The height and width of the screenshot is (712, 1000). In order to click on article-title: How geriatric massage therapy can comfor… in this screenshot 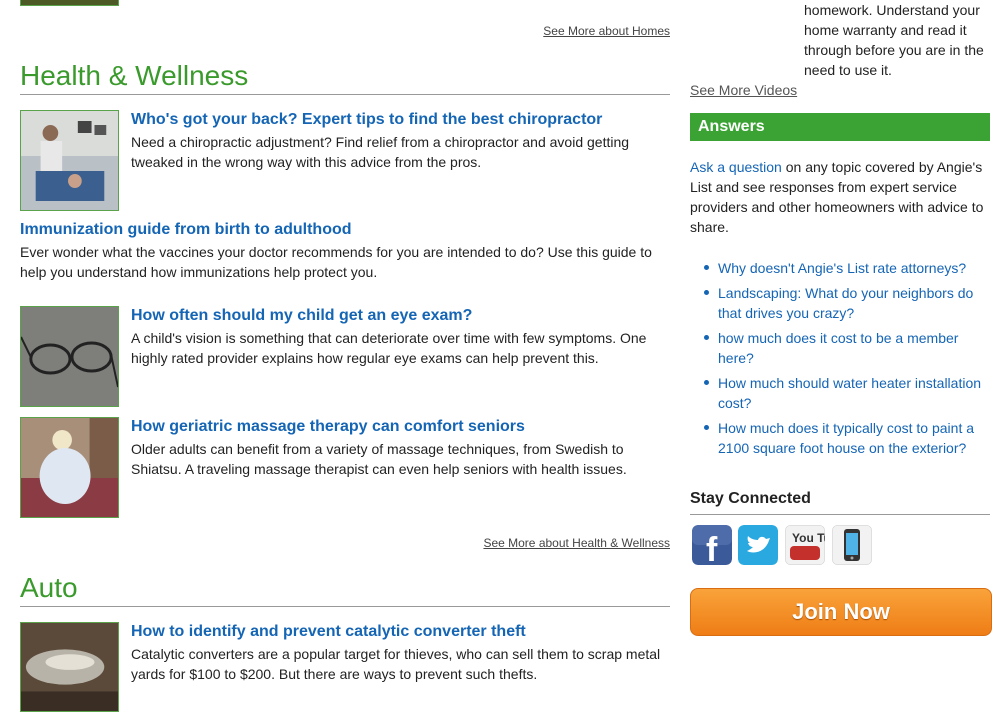, I will do `click(328, 427)`.